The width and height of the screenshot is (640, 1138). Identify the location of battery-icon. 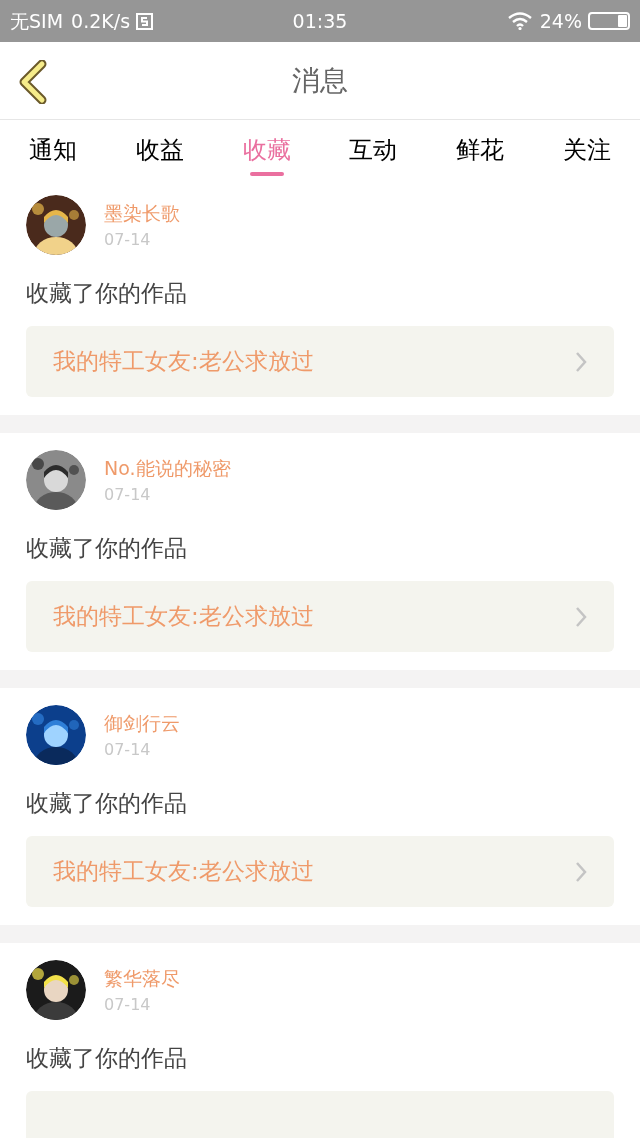
(609, 21).